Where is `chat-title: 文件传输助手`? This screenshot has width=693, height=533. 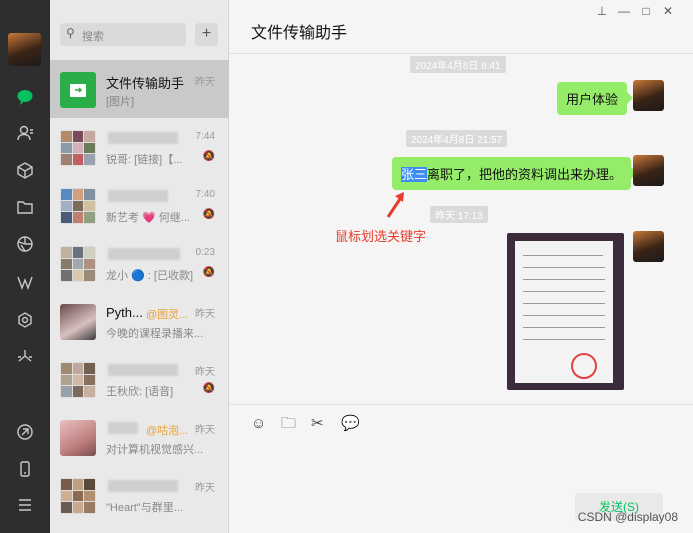 chat-title: 文件传输助手 is located at coordinates (299, 33).